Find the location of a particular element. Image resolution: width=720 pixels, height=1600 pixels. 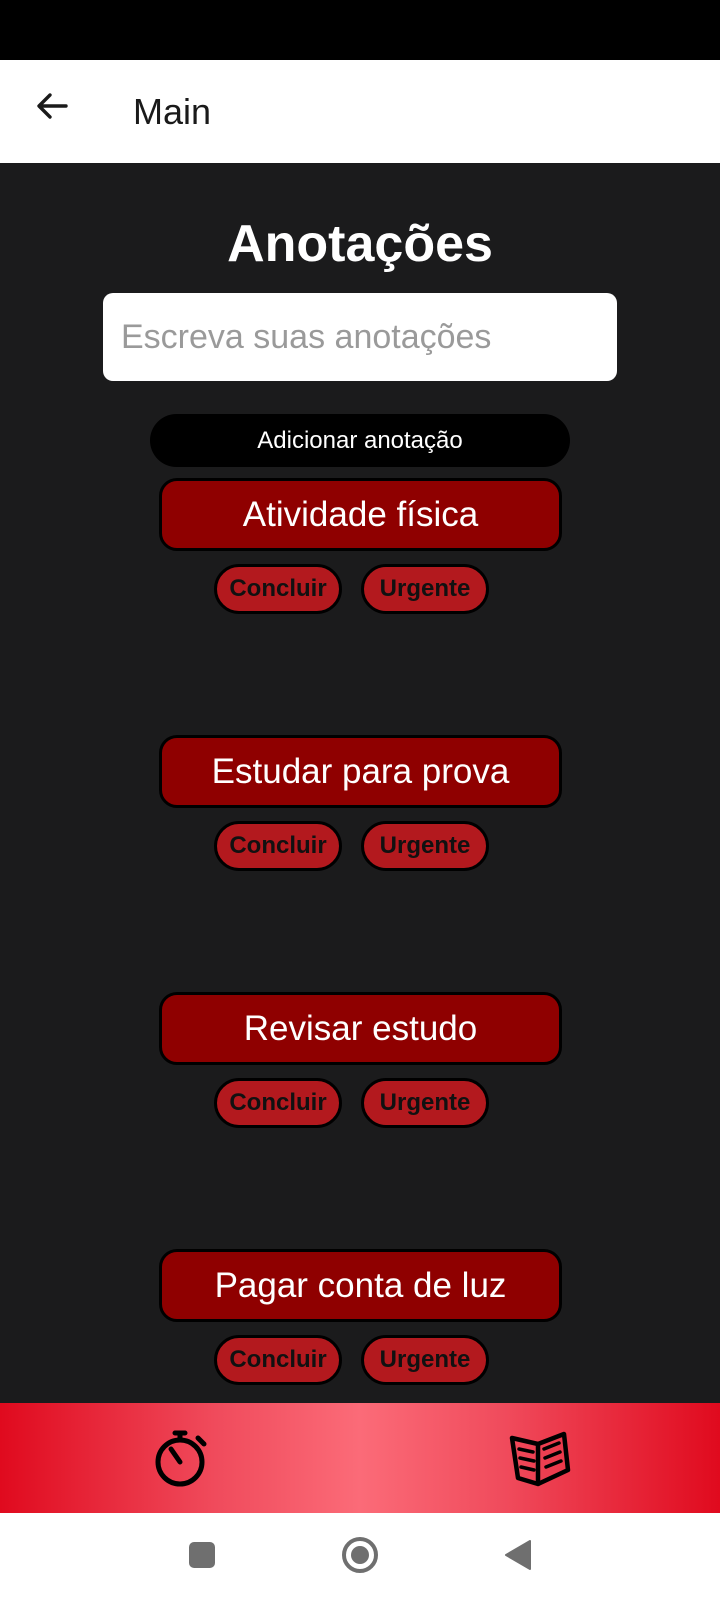

open-book-icon is located at coordinates (540, 1460).